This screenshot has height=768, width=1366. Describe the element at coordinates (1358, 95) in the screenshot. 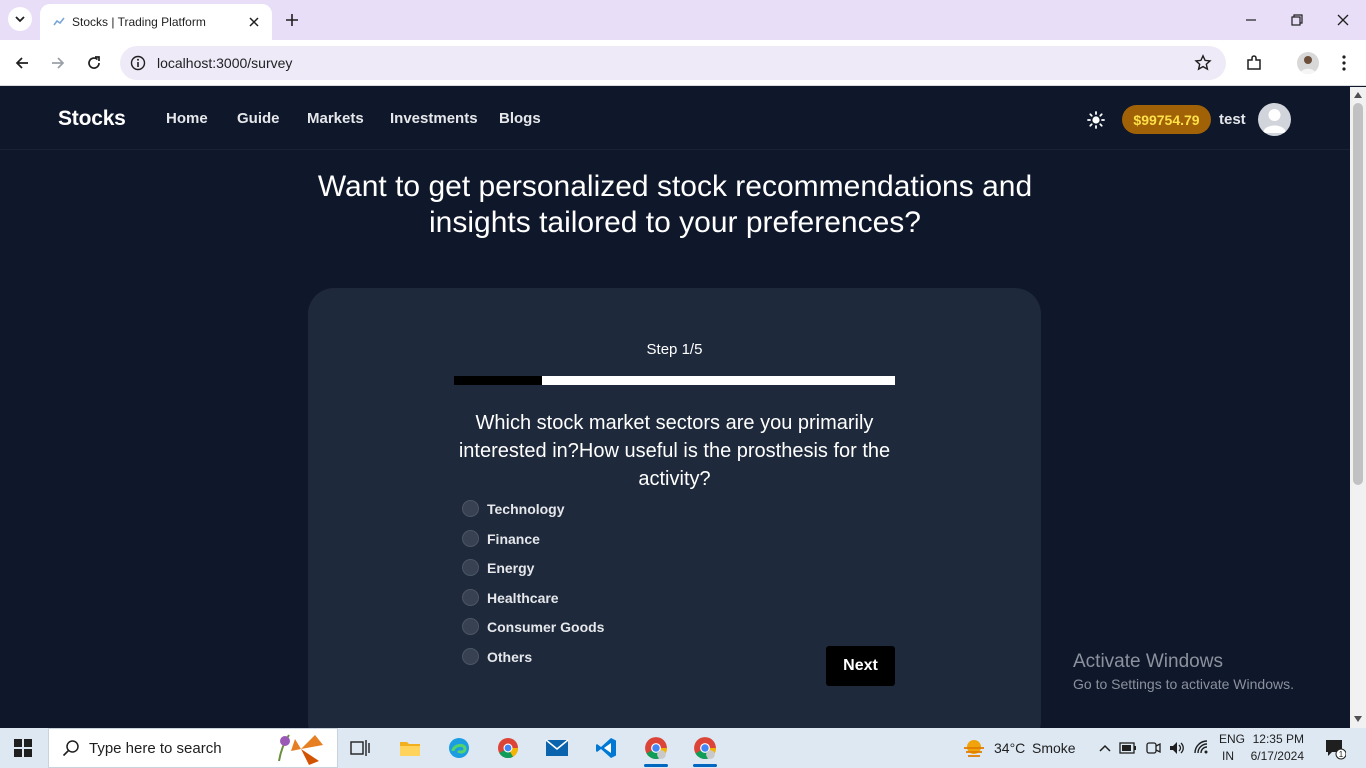

I see `scroll-up-arrow-icon` at that location.